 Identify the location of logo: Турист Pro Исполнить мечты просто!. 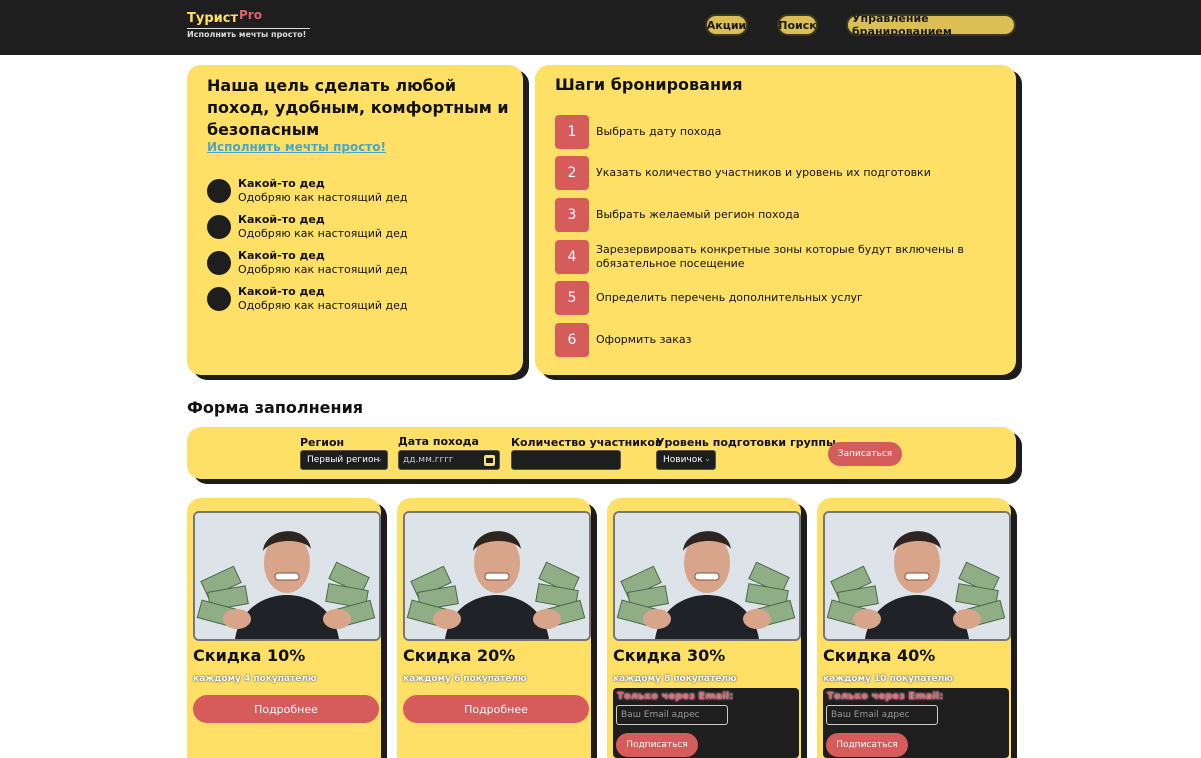
(248, 23).